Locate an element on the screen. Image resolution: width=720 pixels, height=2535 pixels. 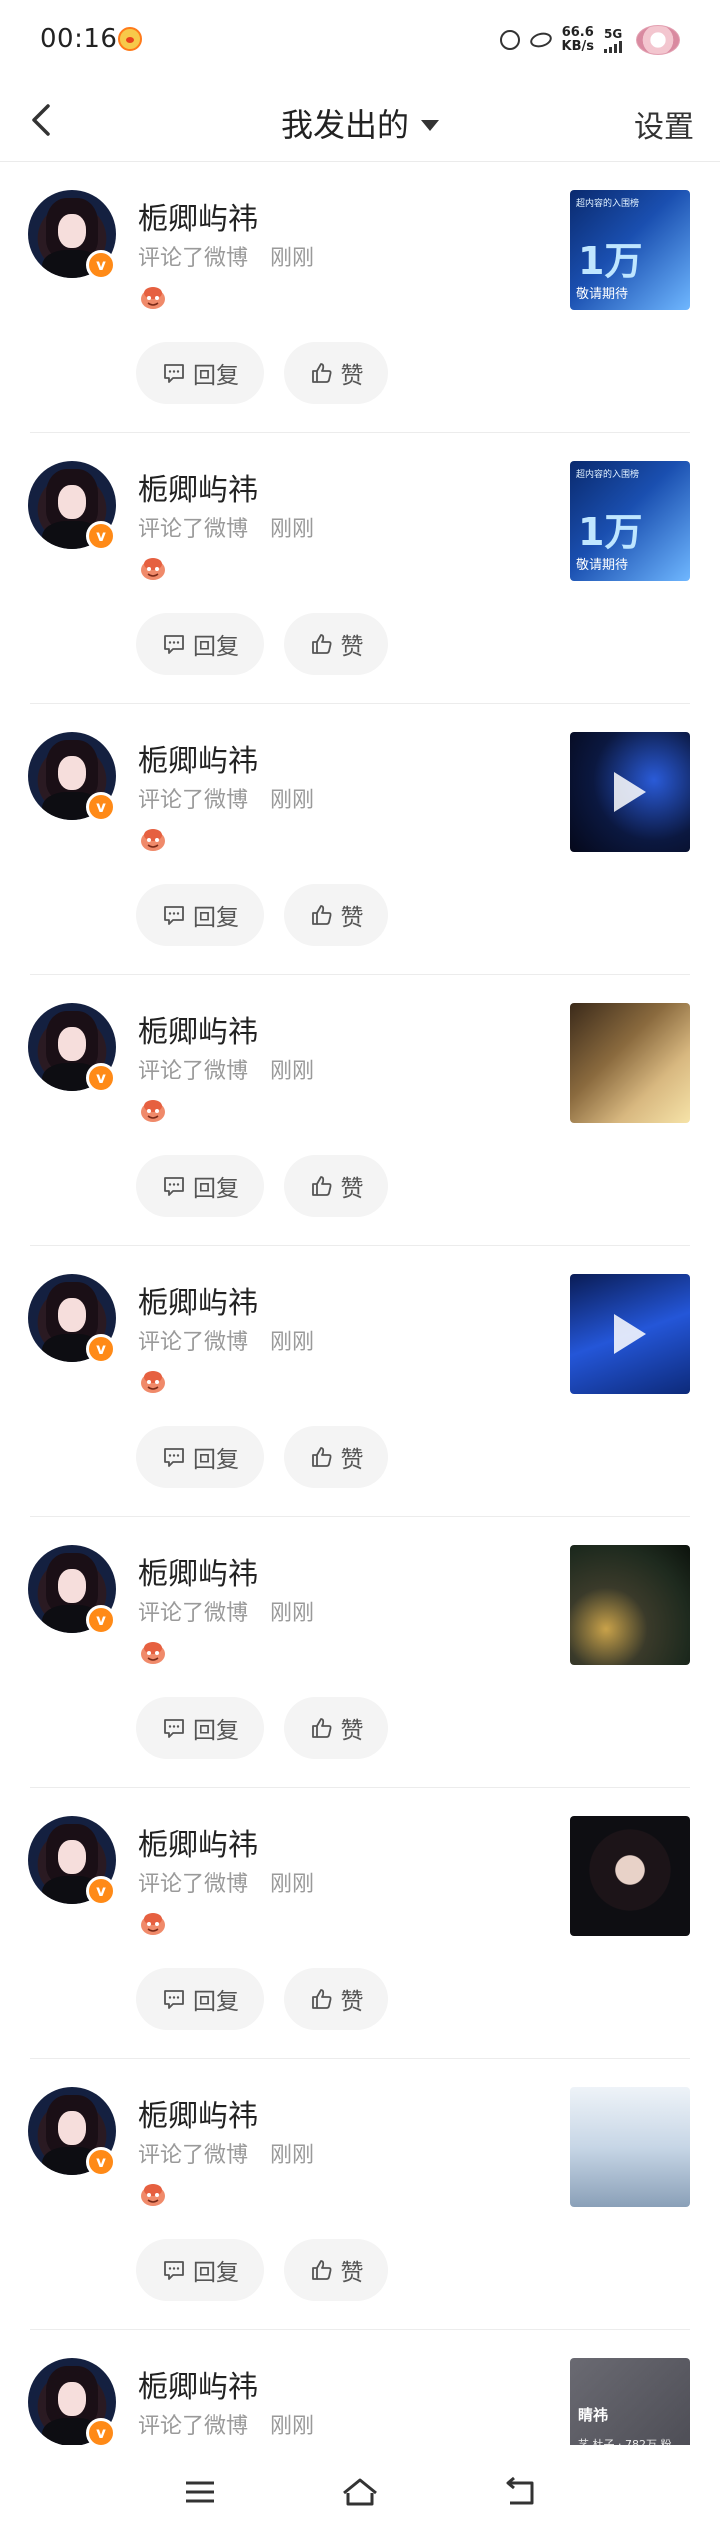
top-nav-bar: 我发出的 设置 is located at coordinates (360, 121).